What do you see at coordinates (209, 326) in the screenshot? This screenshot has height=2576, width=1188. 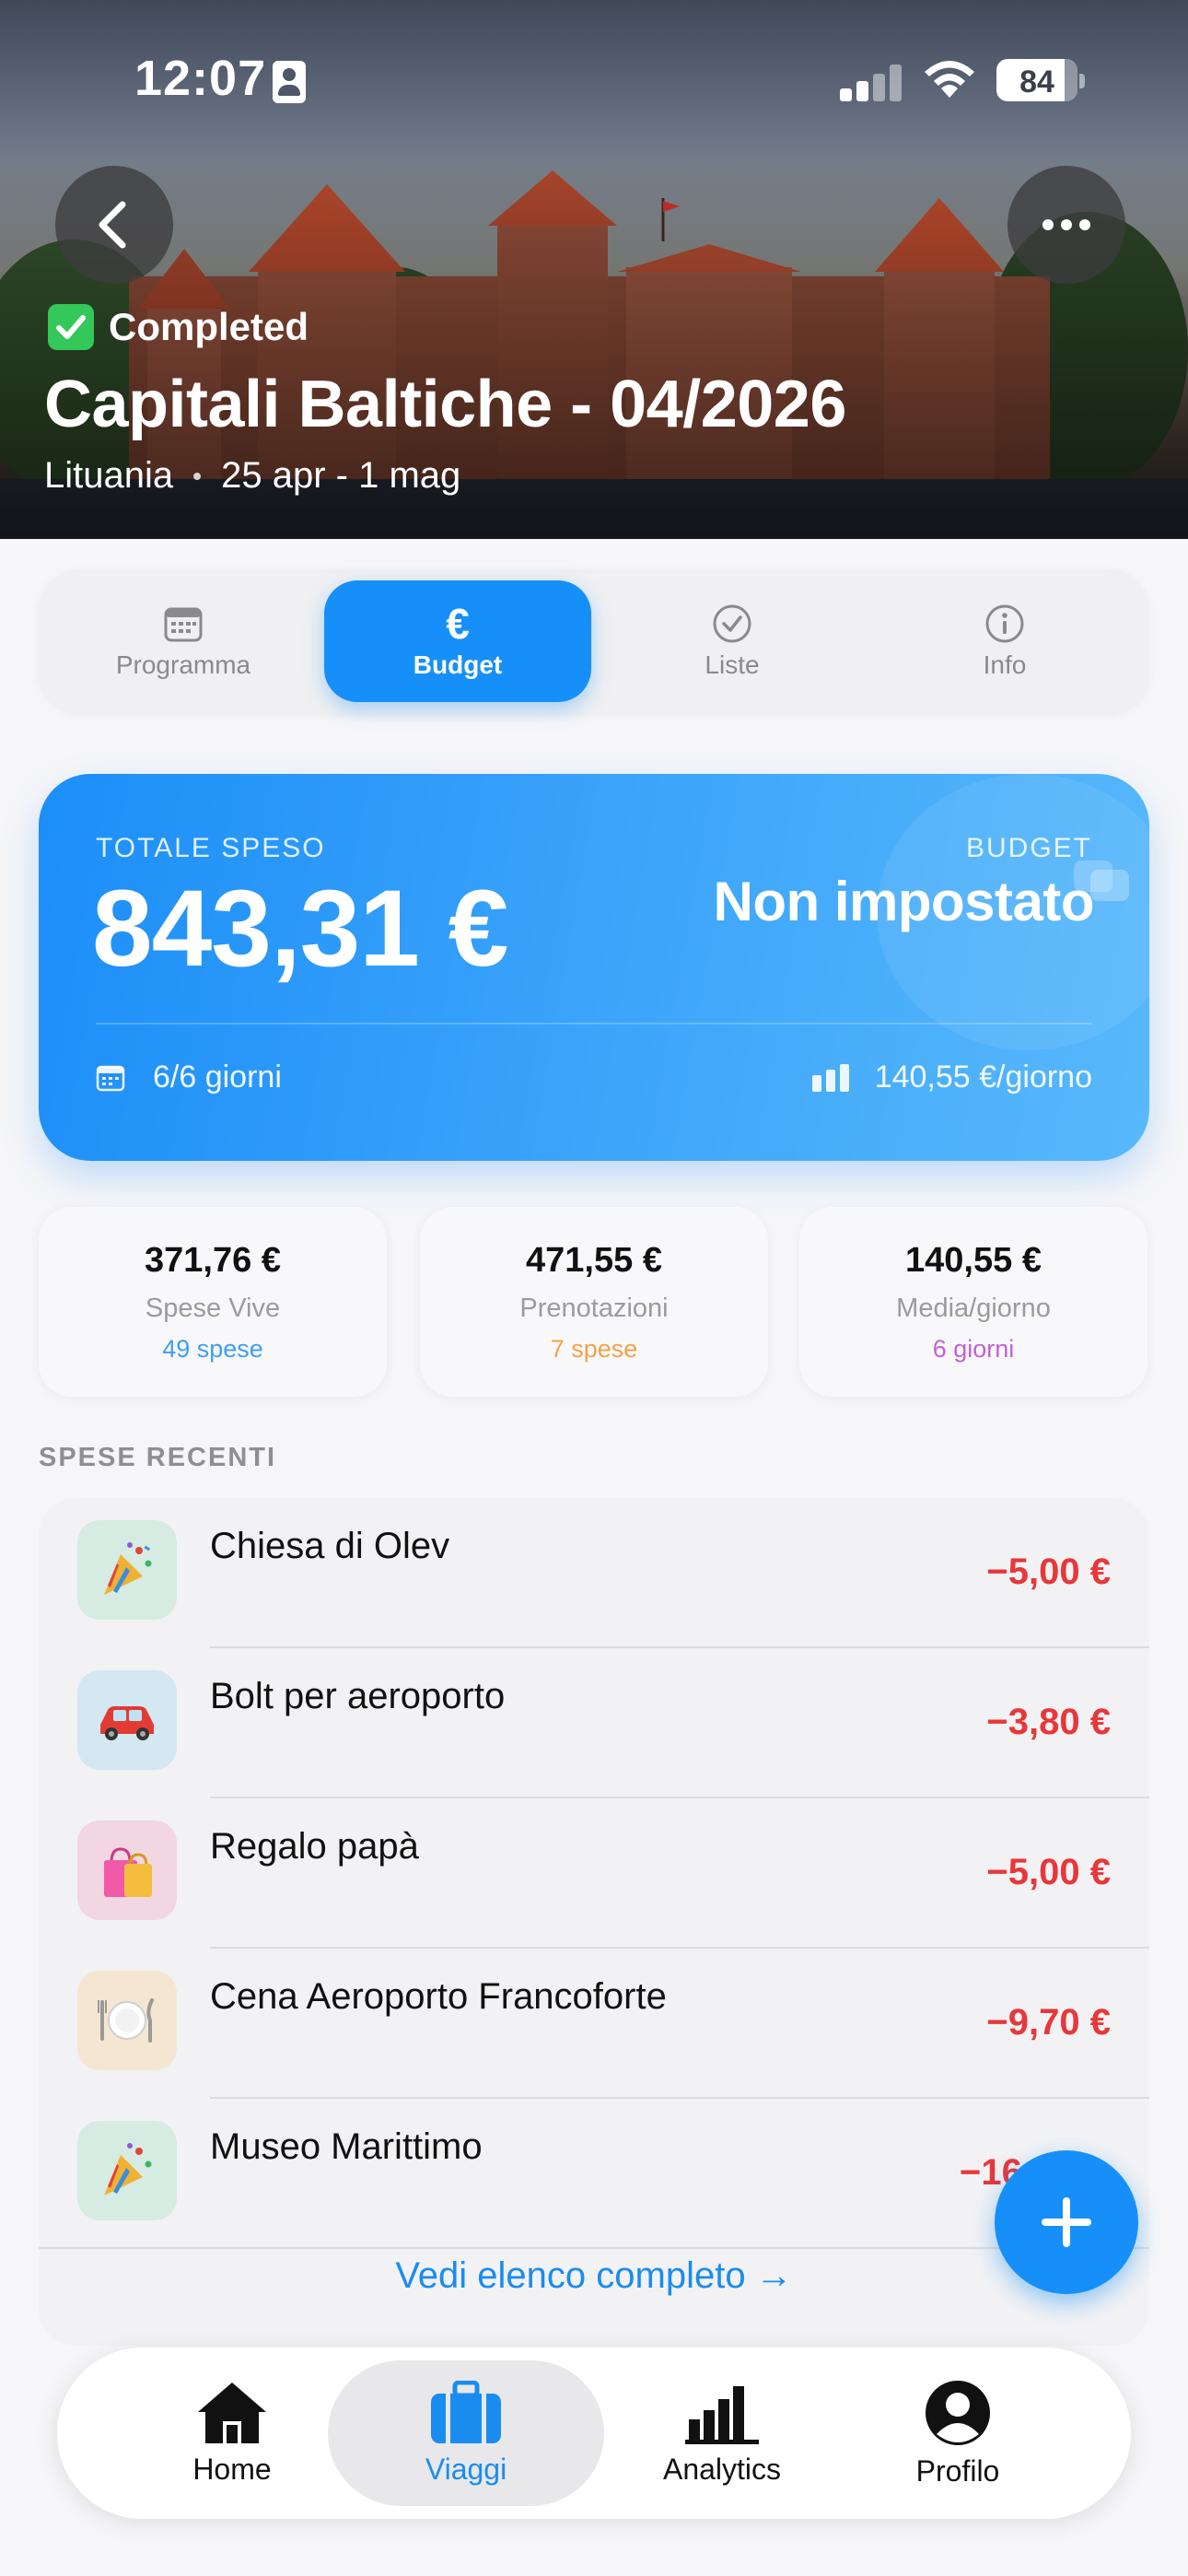 I see `completed-label: Completed` at bounding box center [209, 326].